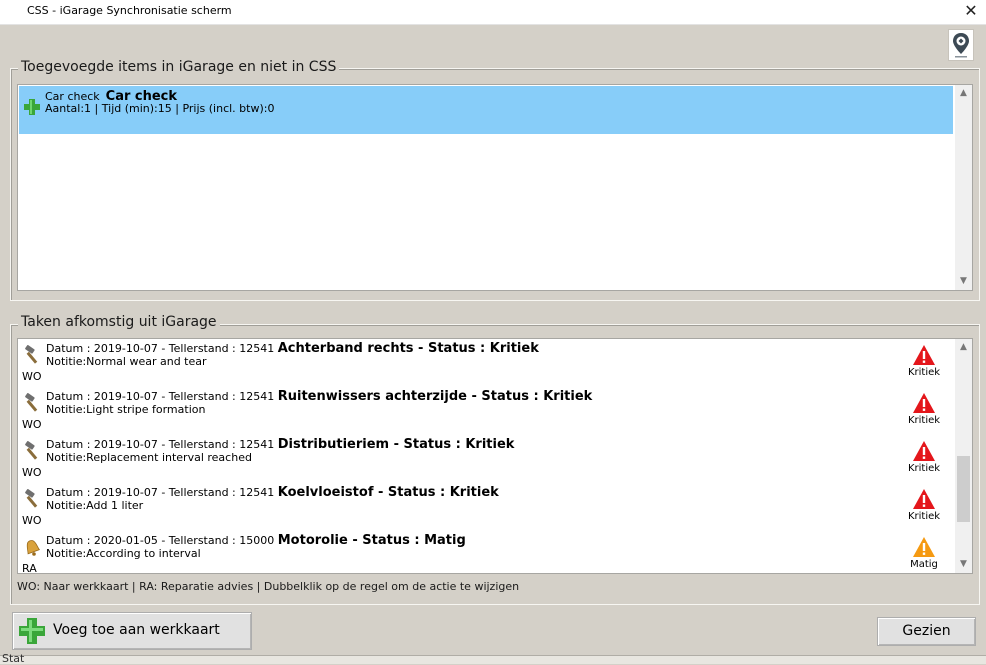 The image size is (986, 665). Describe the element at coordinates (493, 12) in the screenshot. I see `title-bar: CSS - iGarage Synchronisatie scherm ✕` at that location.